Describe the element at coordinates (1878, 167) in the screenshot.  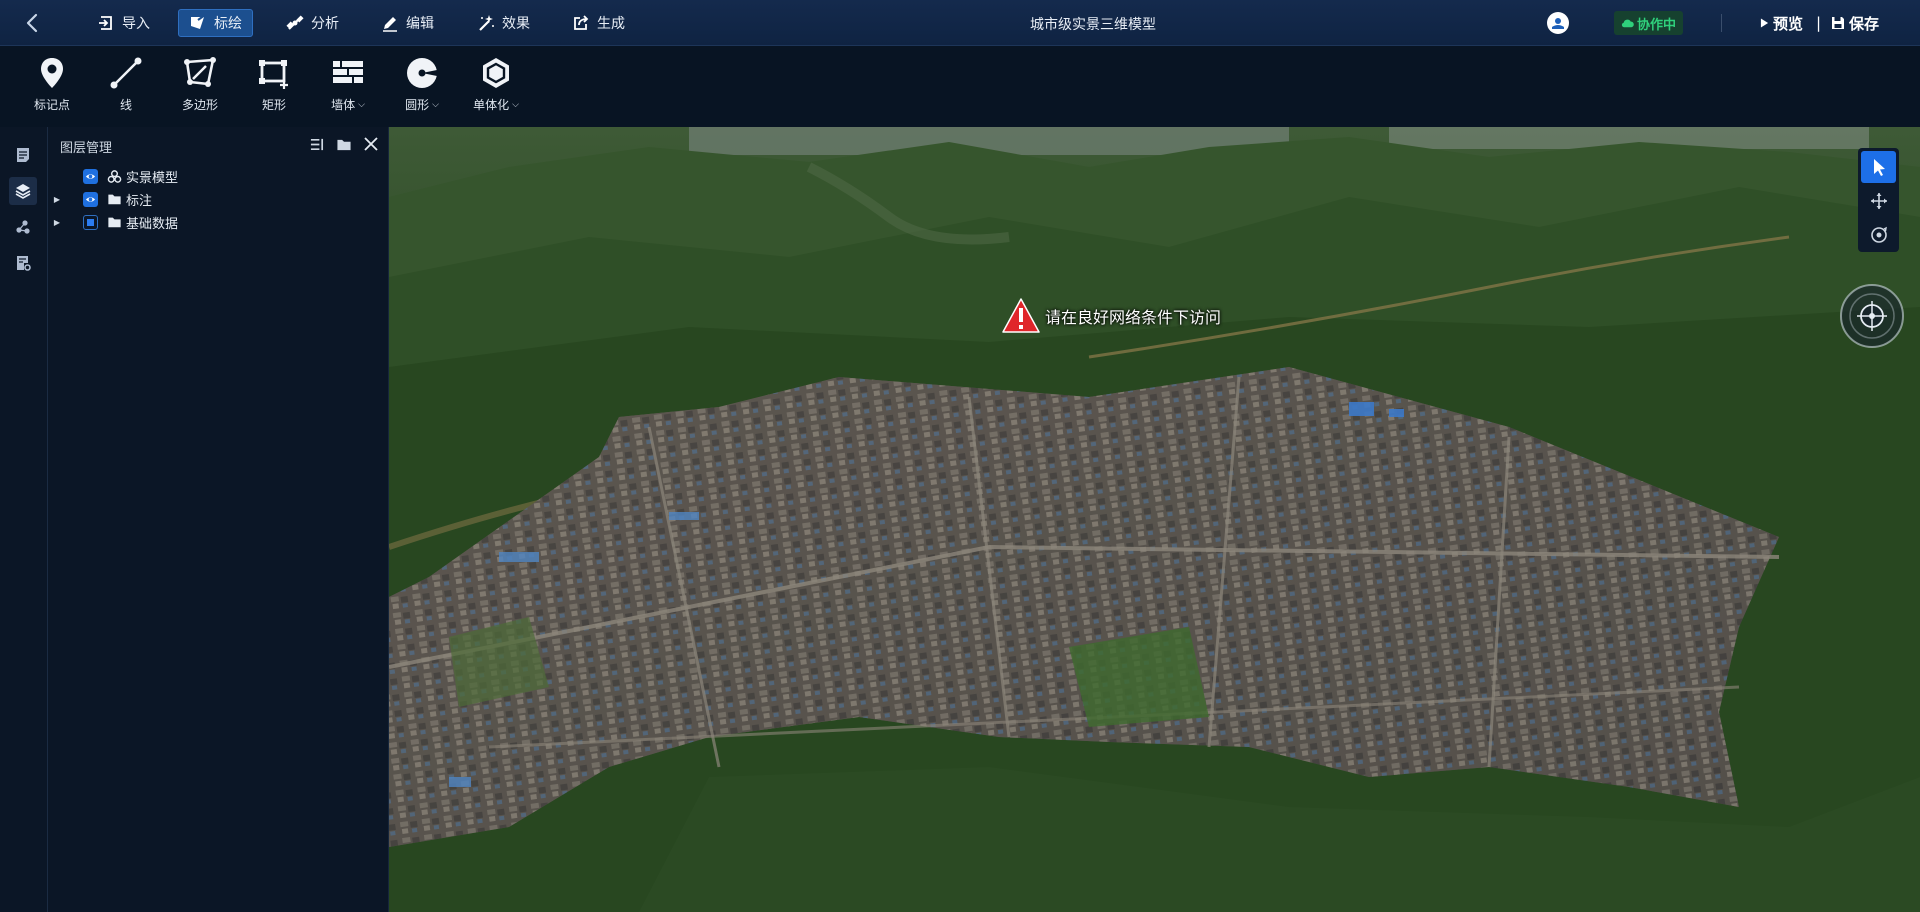
I see `select-tool-button` at that location.